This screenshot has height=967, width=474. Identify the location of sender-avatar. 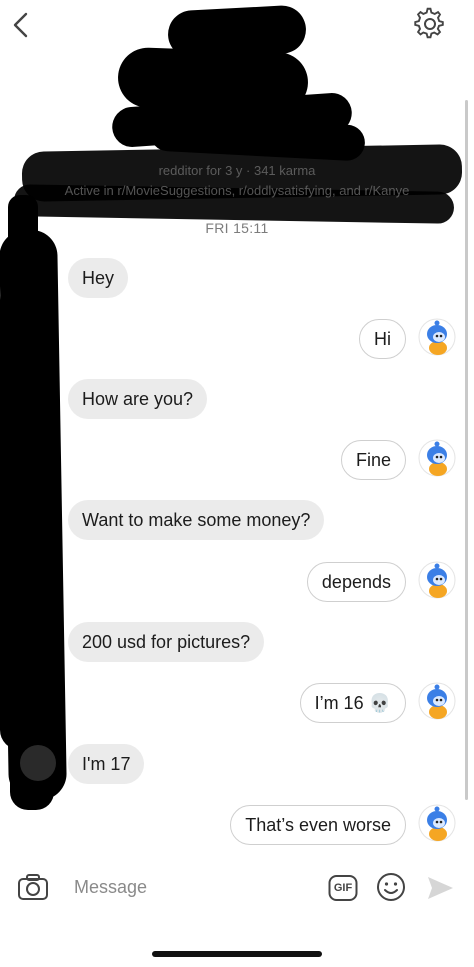
(38, 763).